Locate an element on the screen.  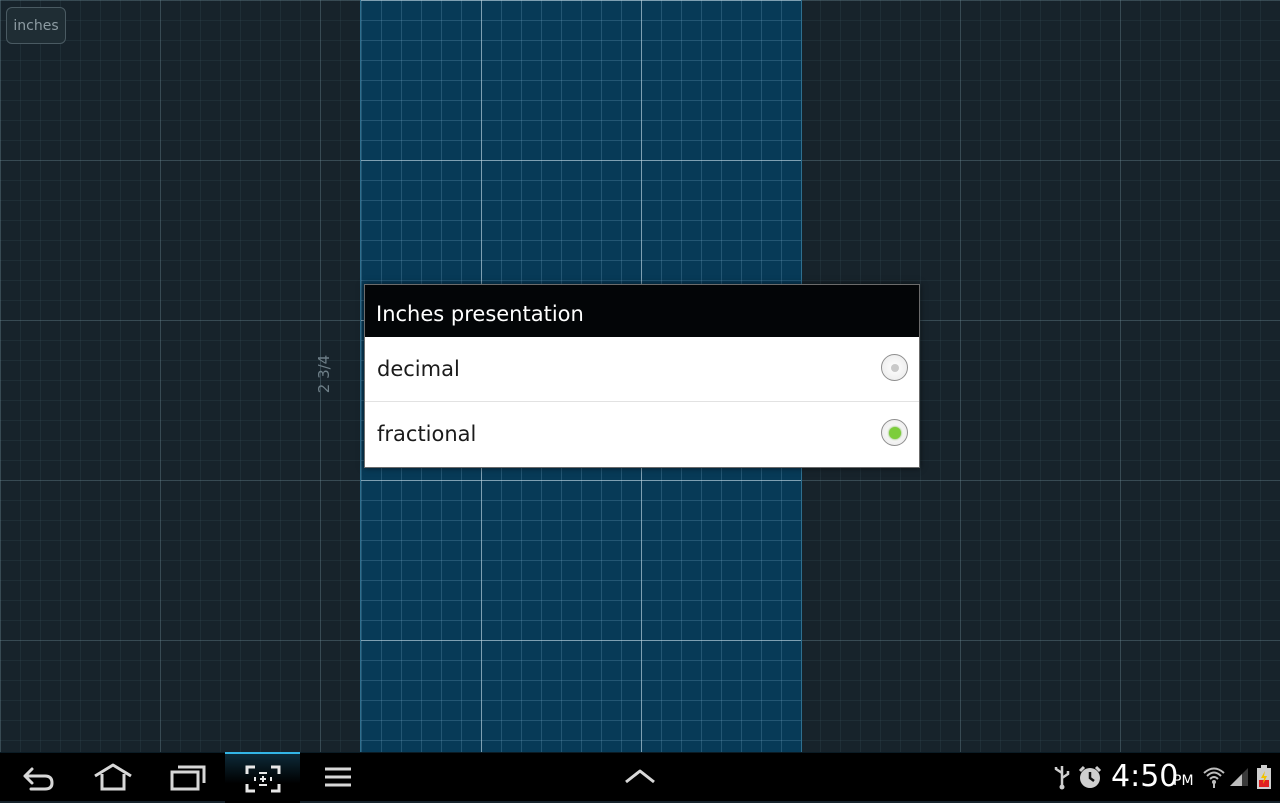
back-button is located at coordinates (38, 777).